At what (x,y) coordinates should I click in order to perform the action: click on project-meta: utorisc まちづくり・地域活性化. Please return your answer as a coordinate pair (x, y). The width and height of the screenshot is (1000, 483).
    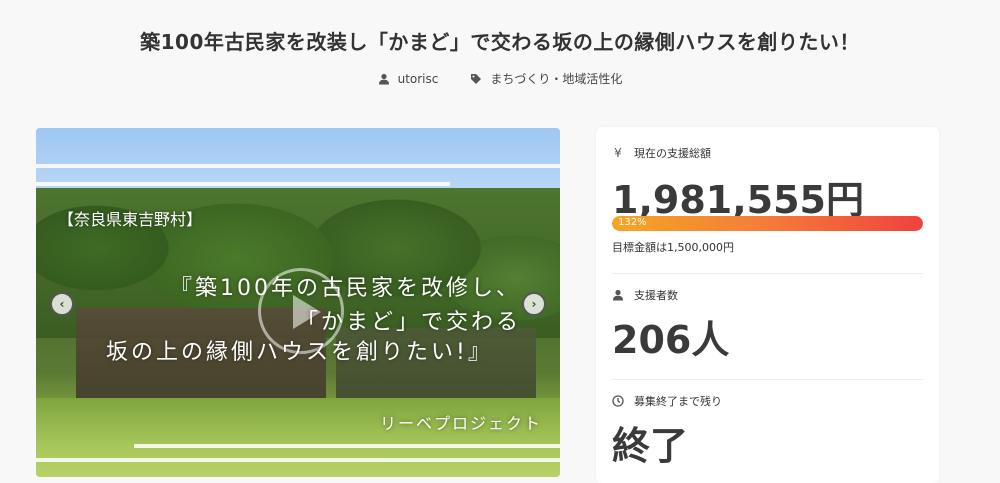
    Looking at the image, I should click on (500, 78).